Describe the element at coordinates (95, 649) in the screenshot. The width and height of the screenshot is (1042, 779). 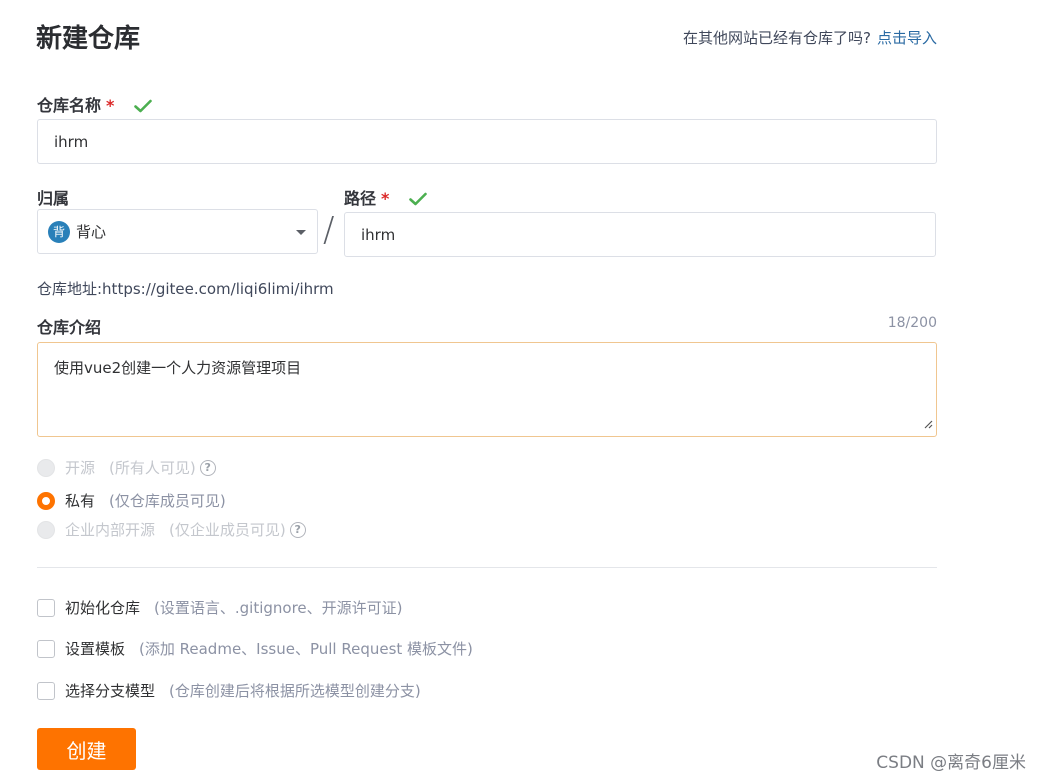
I see `checkbox-label: 设置模板` at that location.